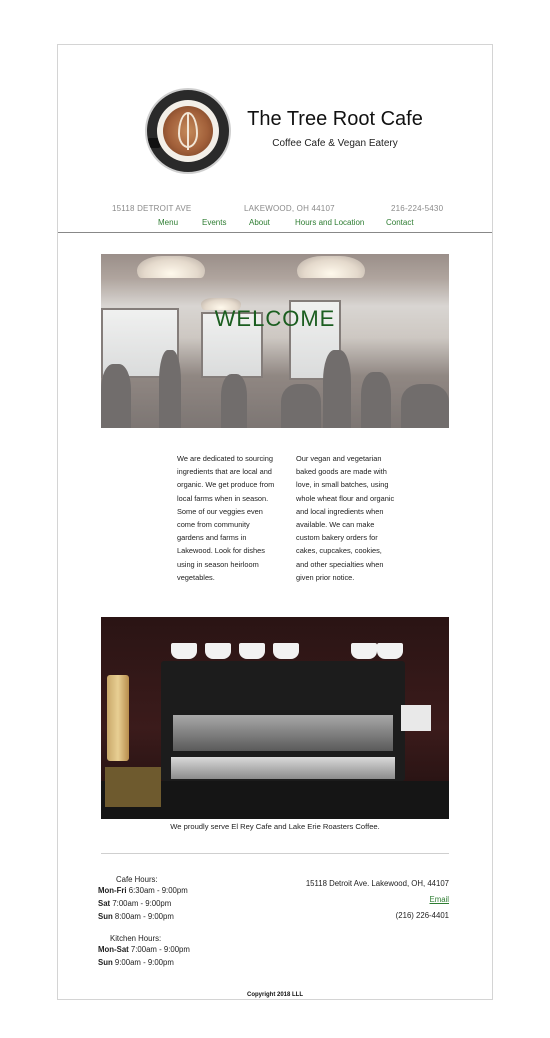 This screenshot has width=550, height=1038. Describe the element at coordinates (259, 222) in the screenshot. I see `nav-about: About` at that location.